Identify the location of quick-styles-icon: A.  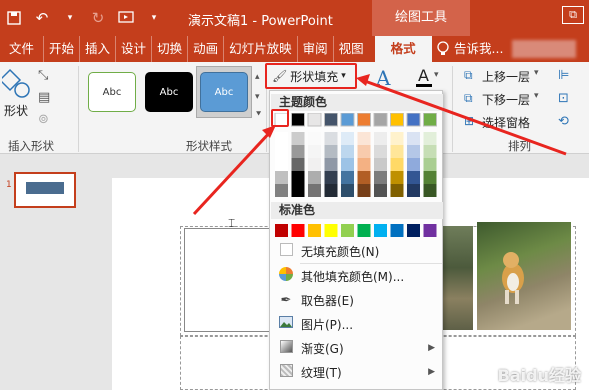
(383, 78).